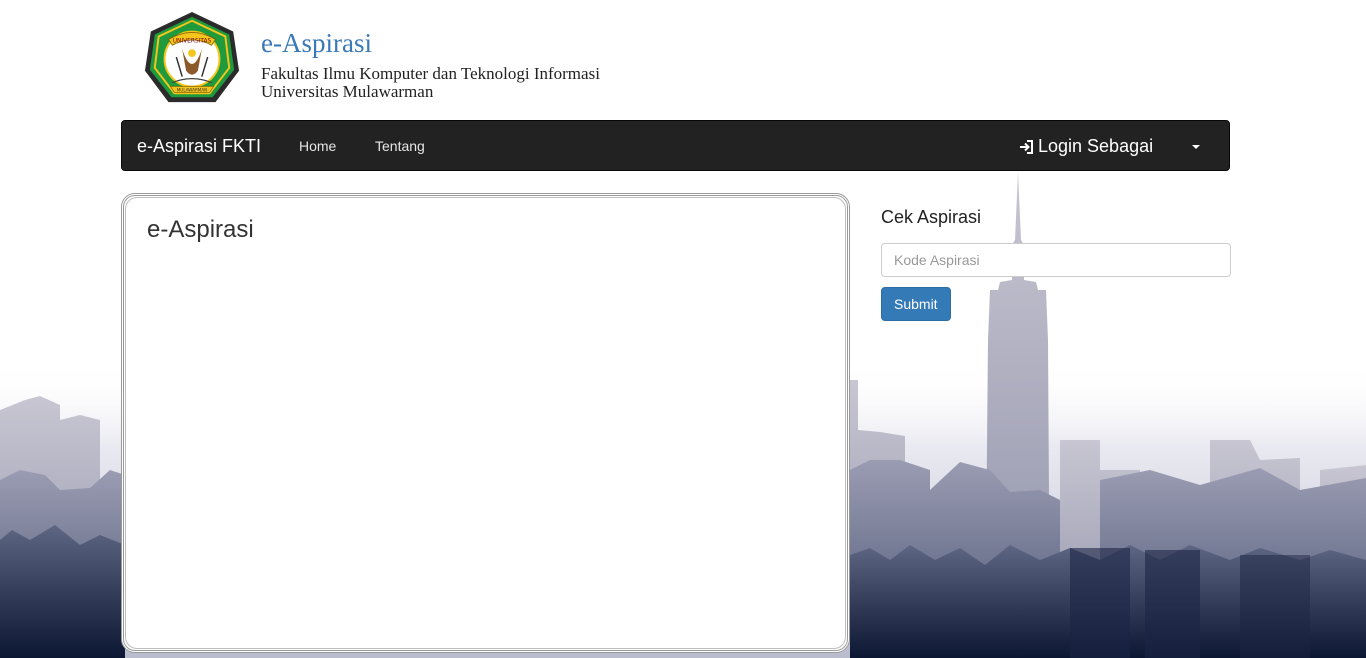  Describe the element at coordinates (317, 146) in the screenshot. I see `nav-link-home: Home` at that location.